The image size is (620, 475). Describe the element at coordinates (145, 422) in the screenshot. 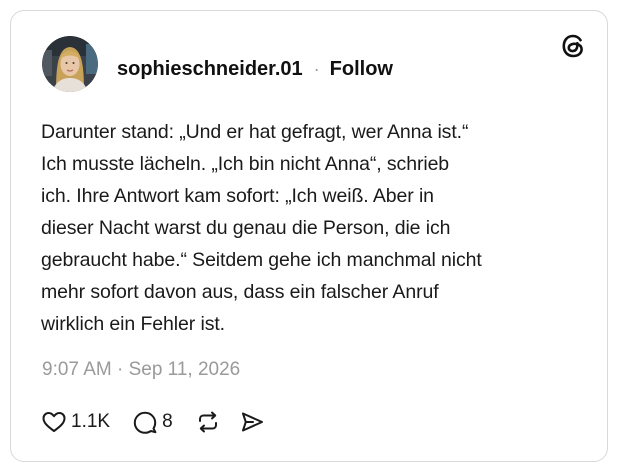

I see `comment-icon` at that location.